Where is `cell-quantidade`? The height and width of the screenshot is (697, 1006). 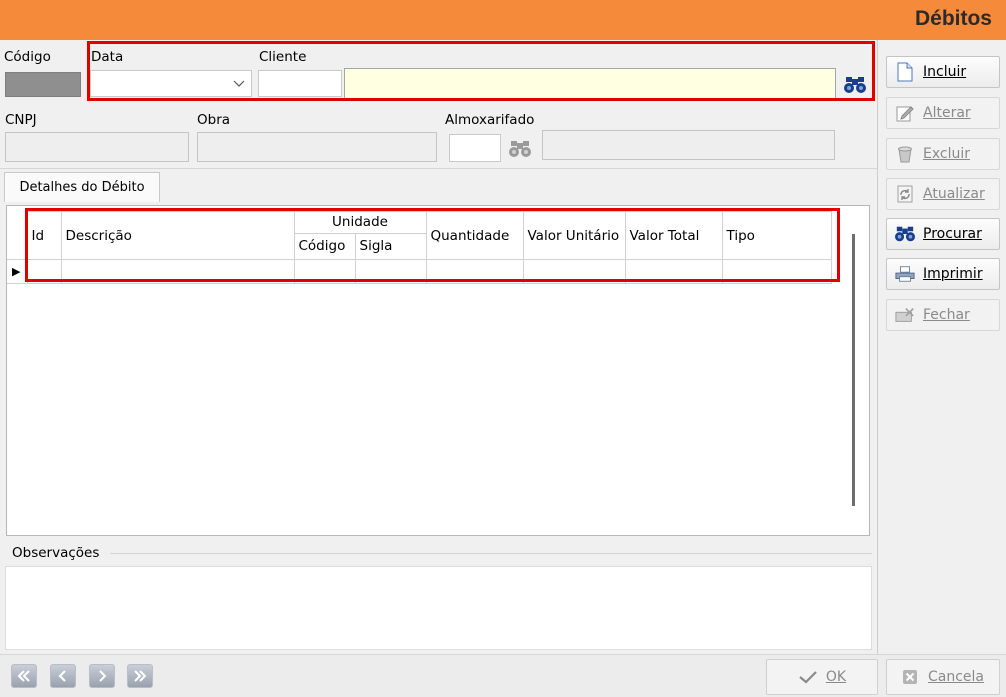 cell-quantidade is located at coordinates (474, 271).